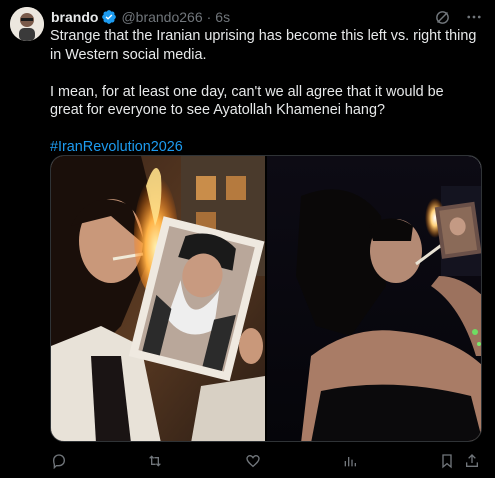 The image size is (495, 478). I want to click on author-handle: @brando266, so click(161, 17).